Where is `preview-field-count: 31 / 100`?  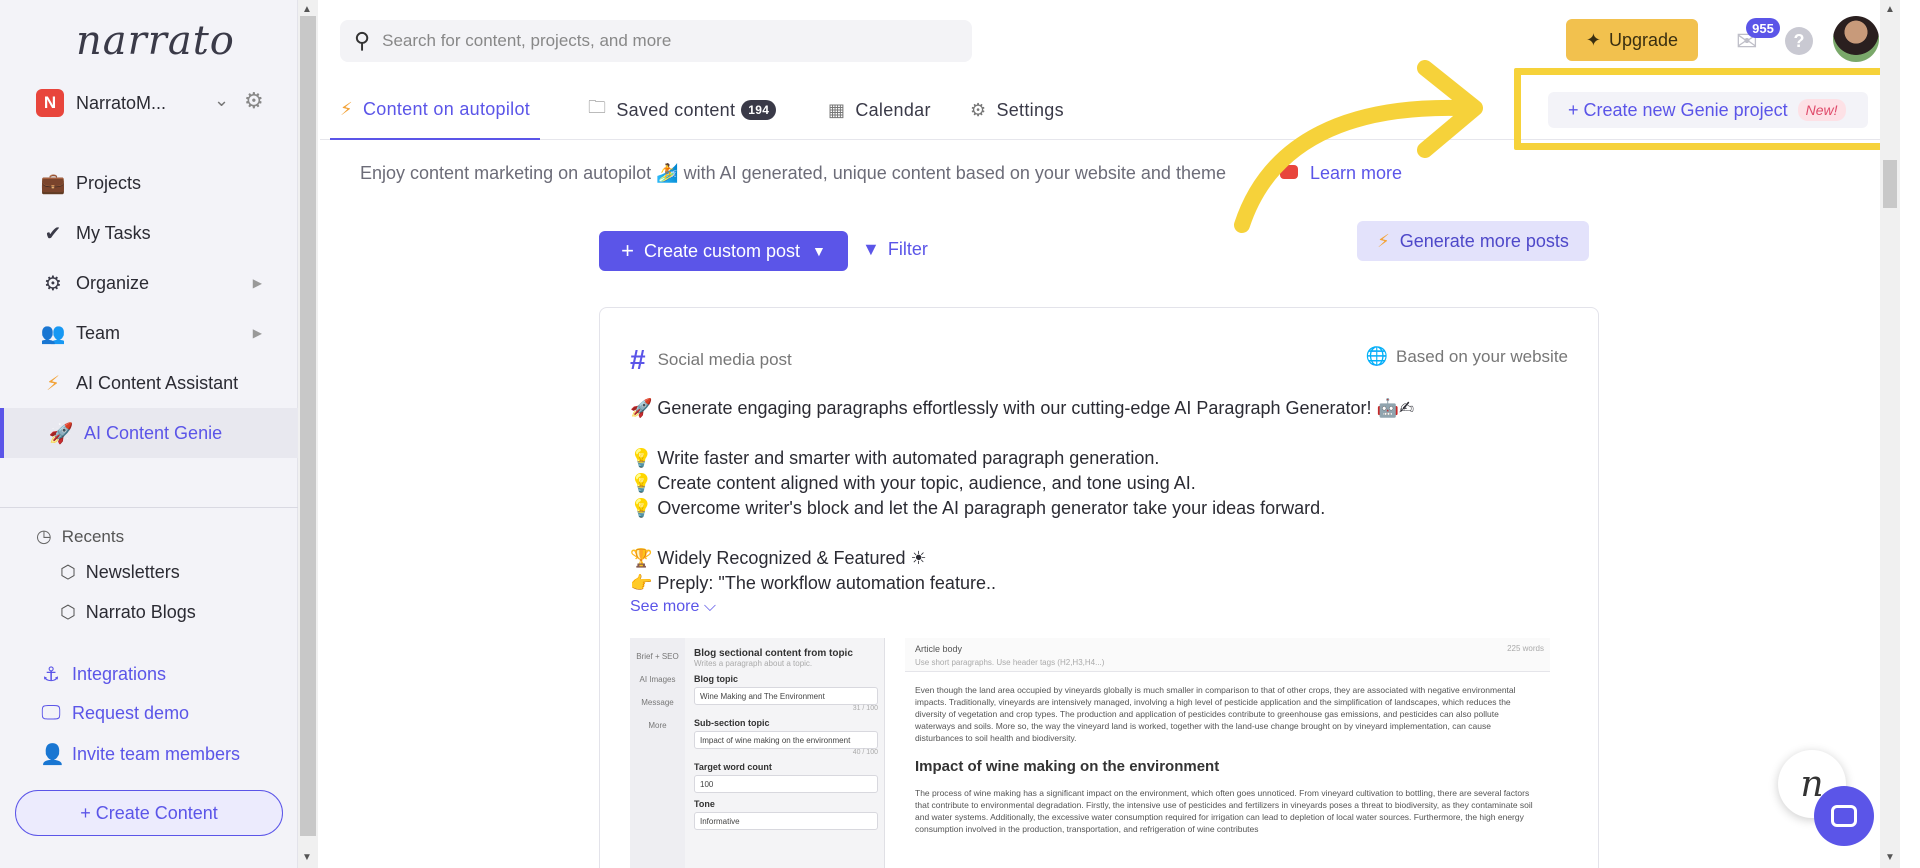
preview-field-count: 31 / 100 is located at coordinates (865, 708).